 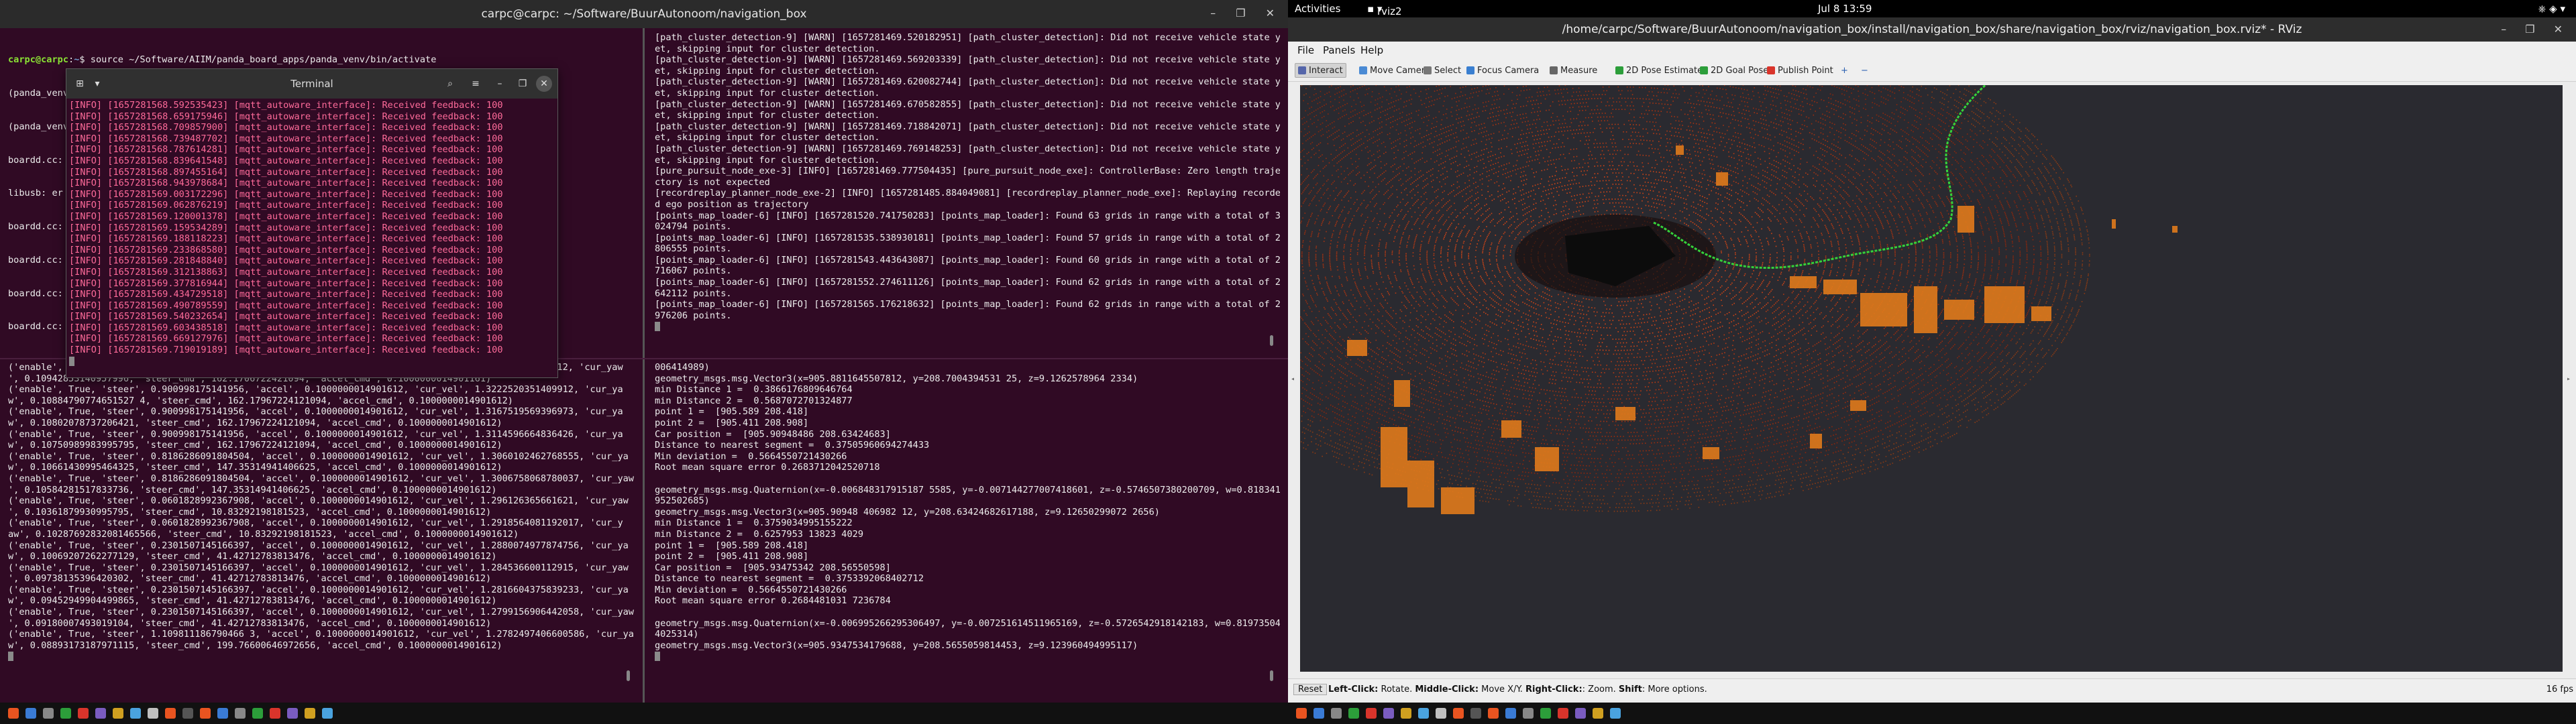 I want to click on fps-counter: 16 fps, so click(x=2559, y=689).